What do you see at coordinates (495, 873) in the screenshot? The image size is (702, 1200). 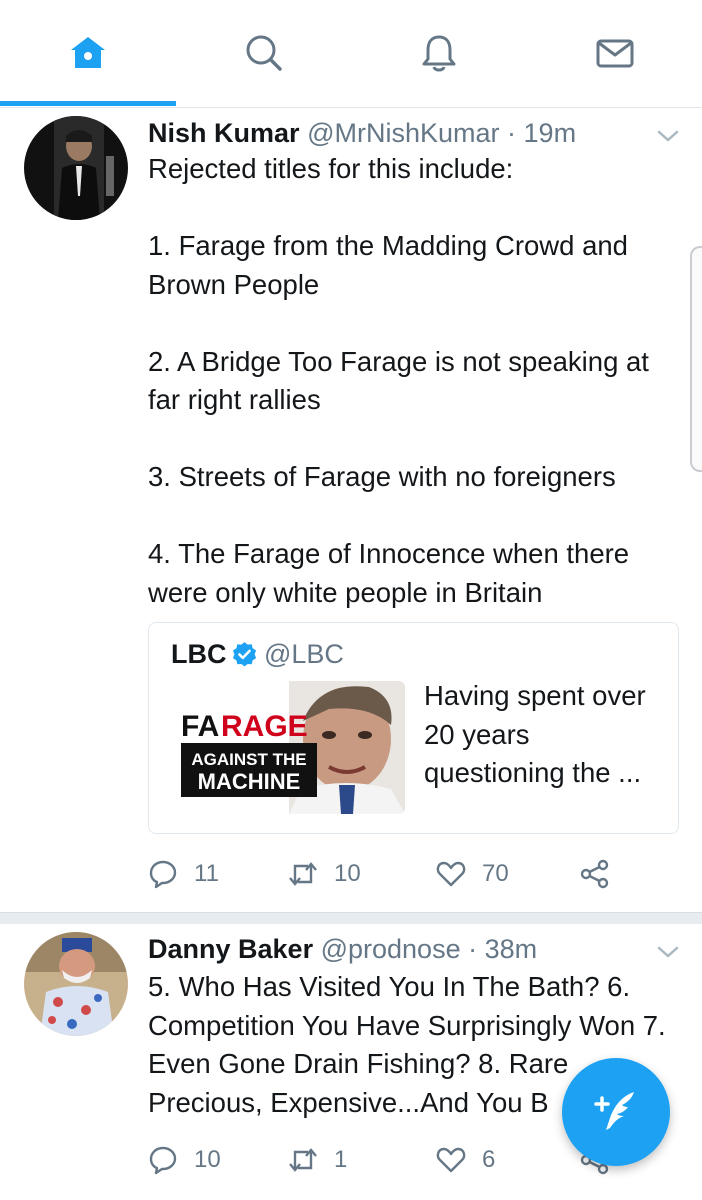 I see `like-count: 70` at bounding box center [495, 873].